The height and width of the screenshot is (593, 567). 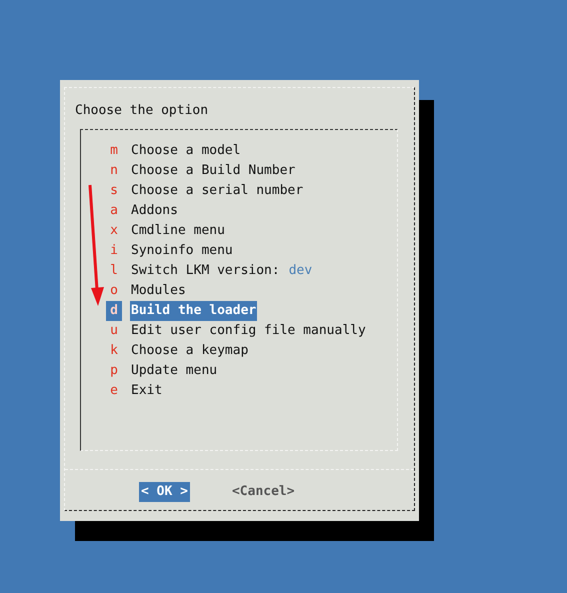 I want to click on hotkey: o, so click(x=114, y=291).